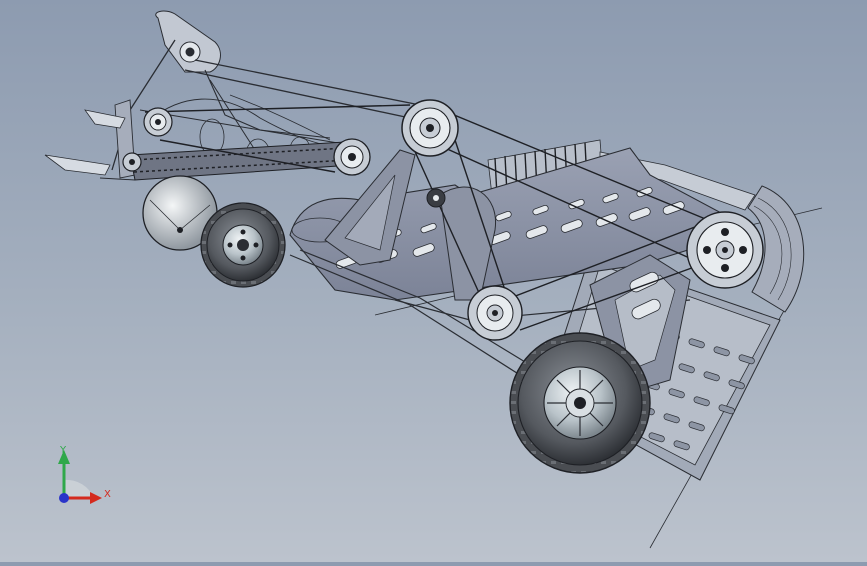  What do you see at coordinates (580, 403) in the screenshot?
I see `rear-wheel` at bounding box center [580, 403].